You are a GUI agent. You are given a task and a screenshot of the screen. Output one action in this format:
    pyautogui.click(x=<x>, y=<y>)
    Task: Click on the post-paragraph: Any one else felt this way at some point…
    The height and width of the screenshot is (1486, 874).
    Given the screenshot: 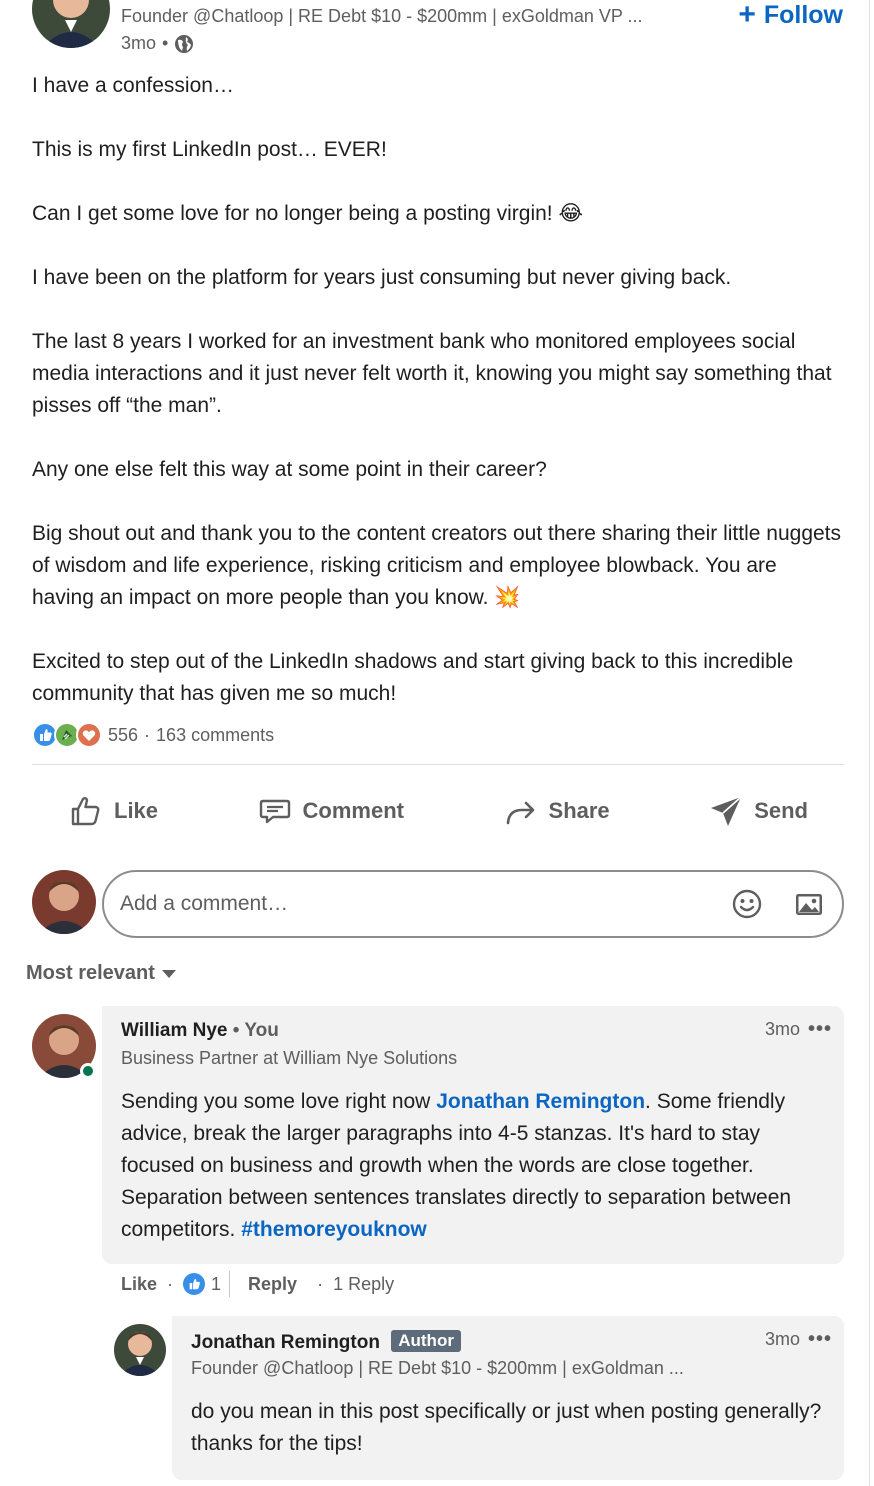 What is the action you would take?
    pyautogui.click(x=289, y=469)
    